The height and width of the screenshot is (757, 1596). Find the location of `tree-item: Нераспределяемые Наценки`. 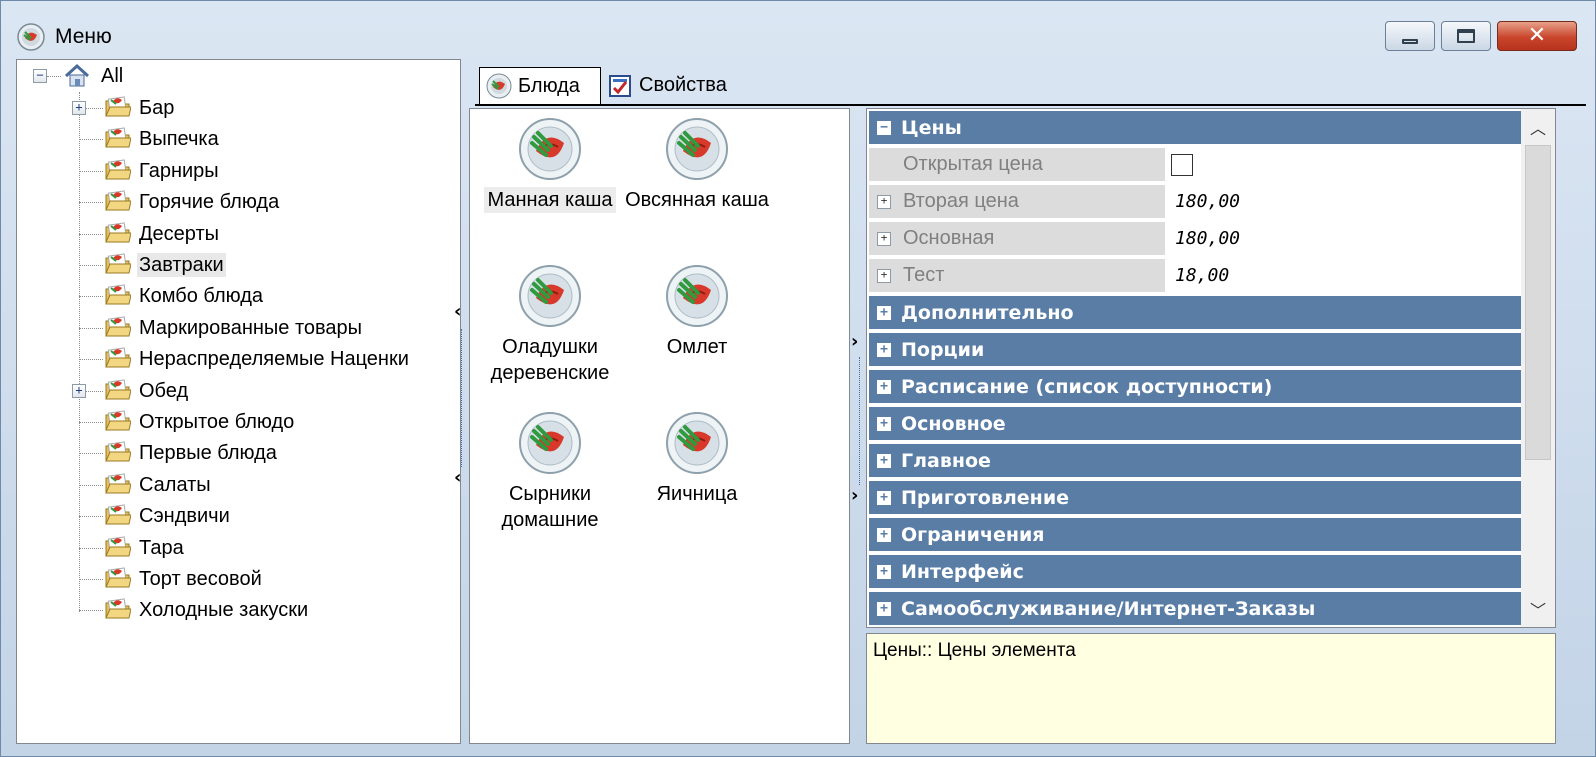

tree-item: Нераспределяемые Наценки is located at coordinates (274, 359).